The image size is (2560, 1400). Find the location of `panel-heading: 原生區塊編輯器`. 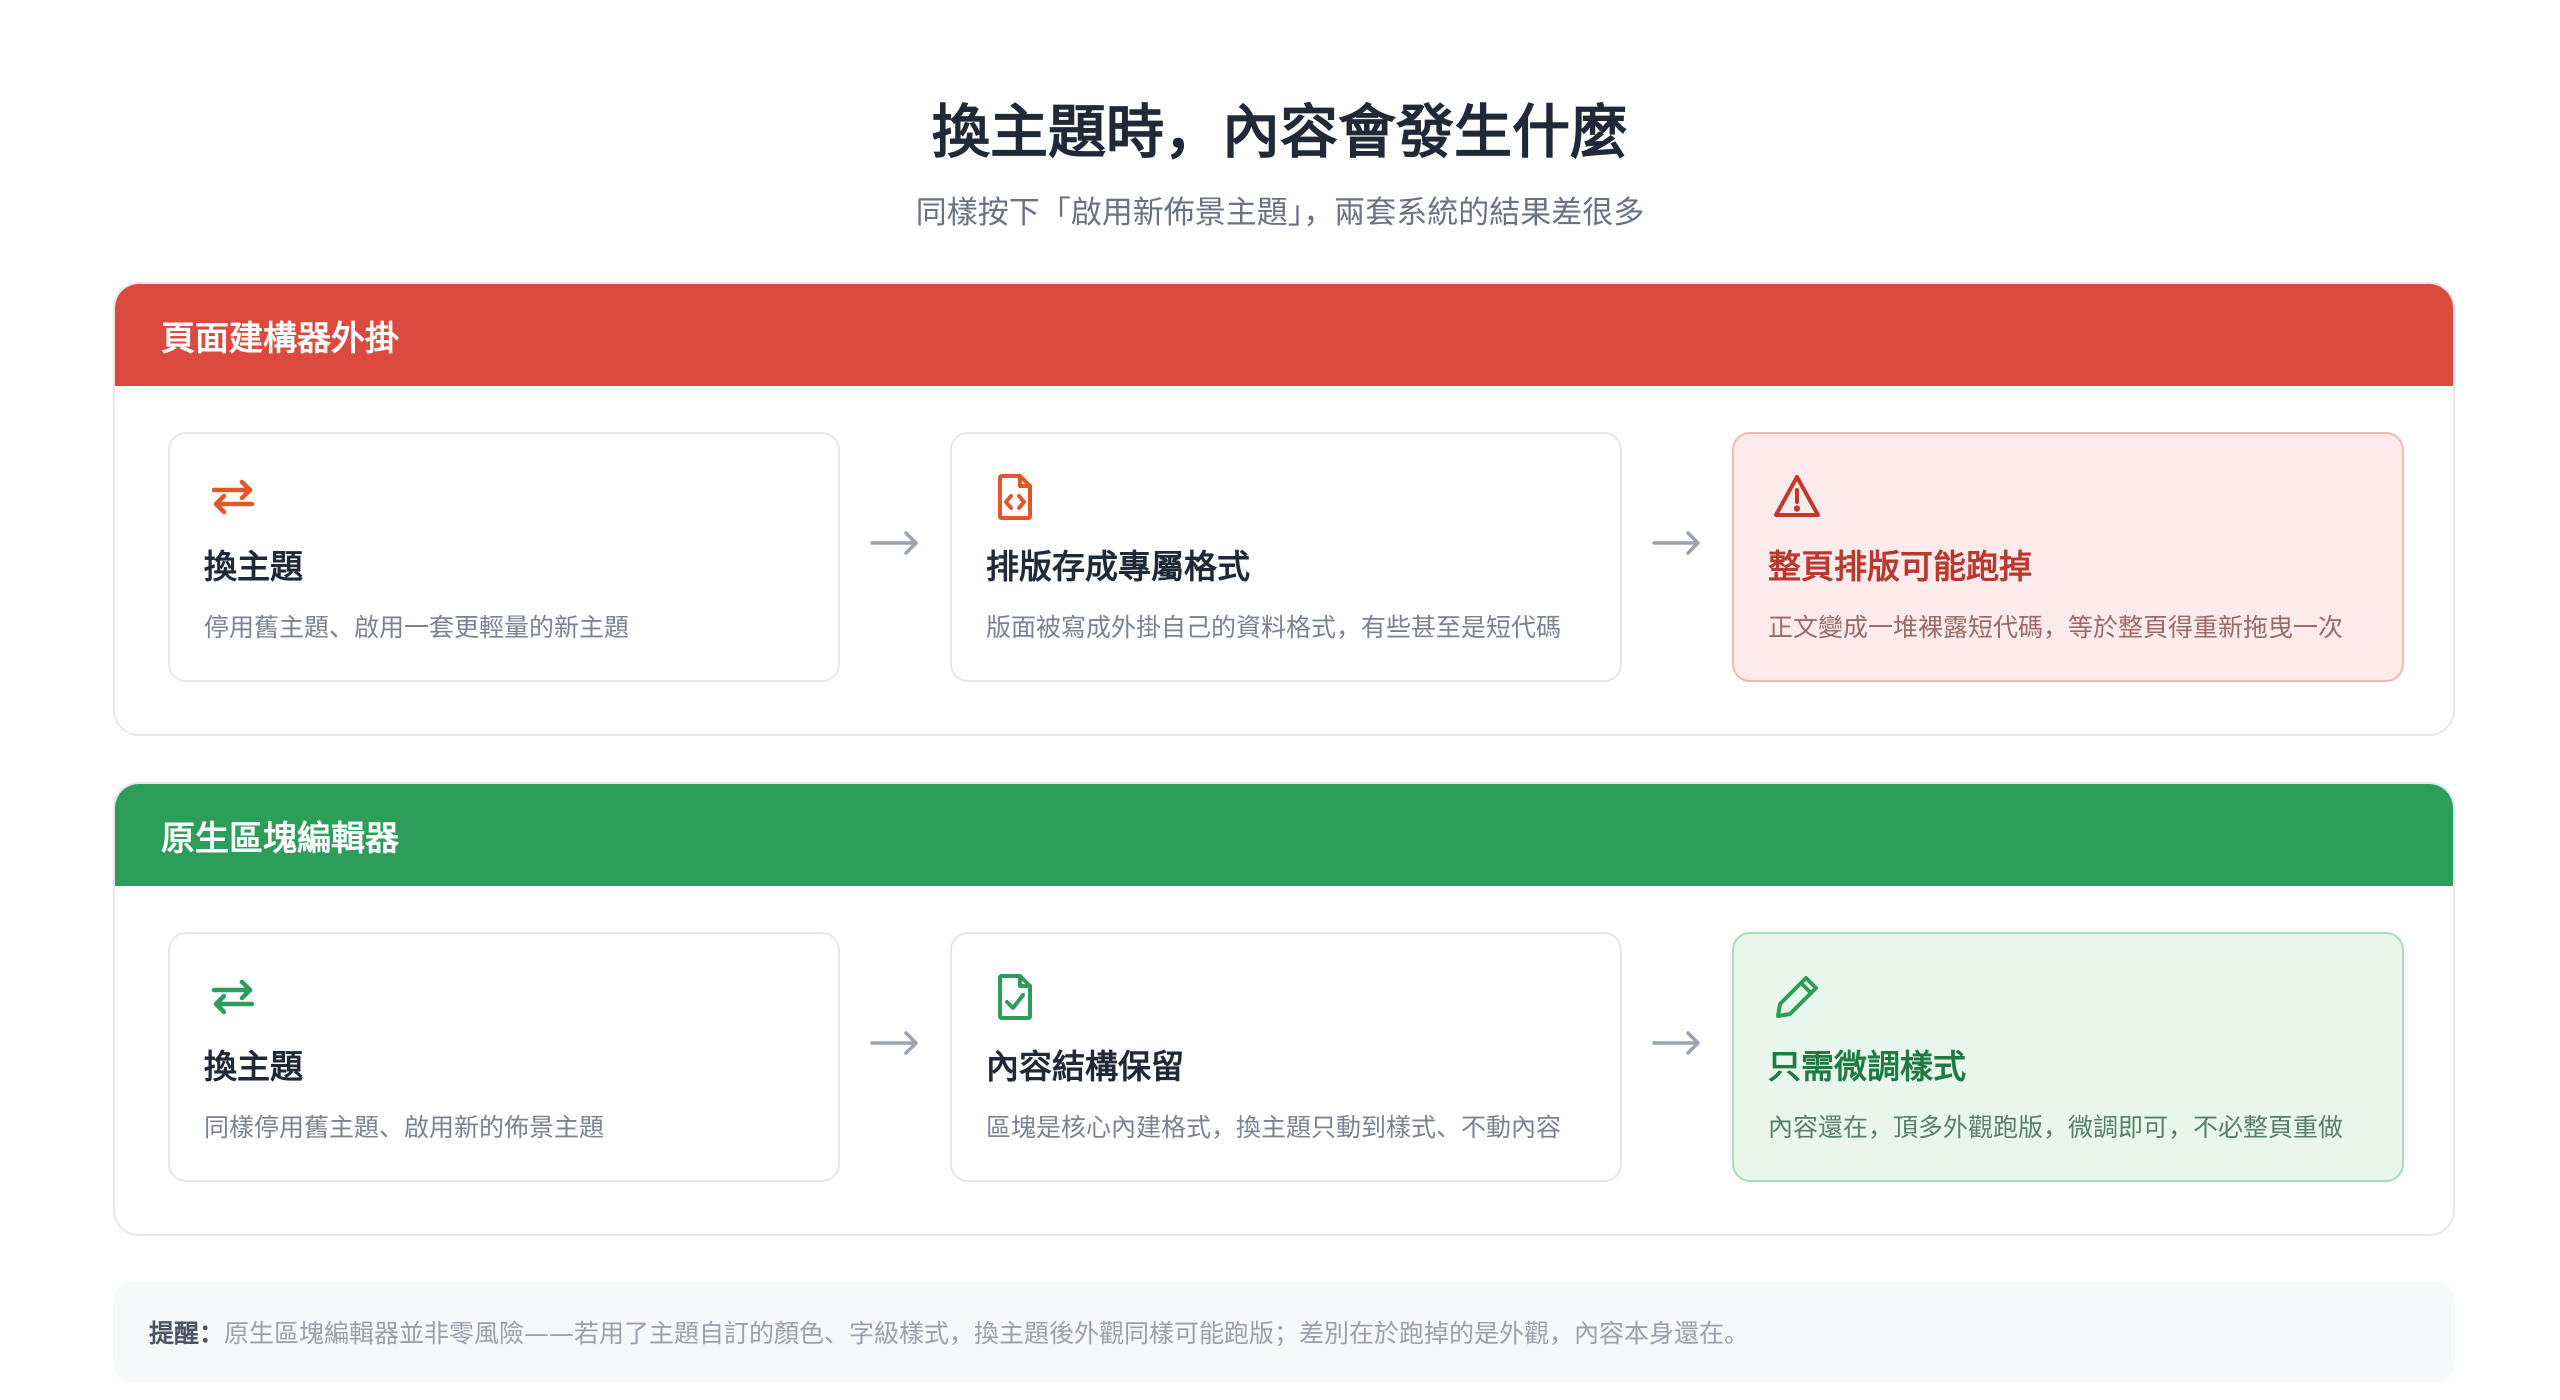

panel-heading: 原生區塊編輯器 is located at coordinates (1284, 835).